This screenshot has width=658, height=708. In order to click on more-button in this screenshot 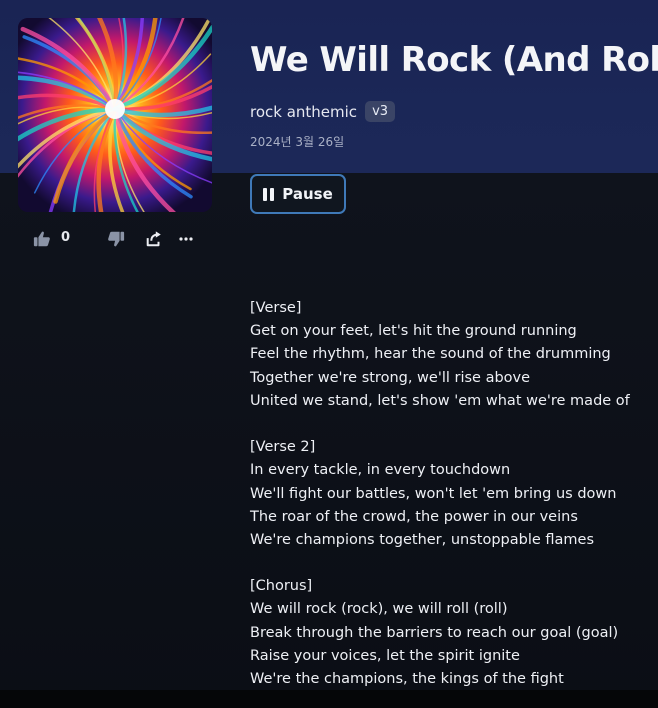, I will do `click(186, 239)`.